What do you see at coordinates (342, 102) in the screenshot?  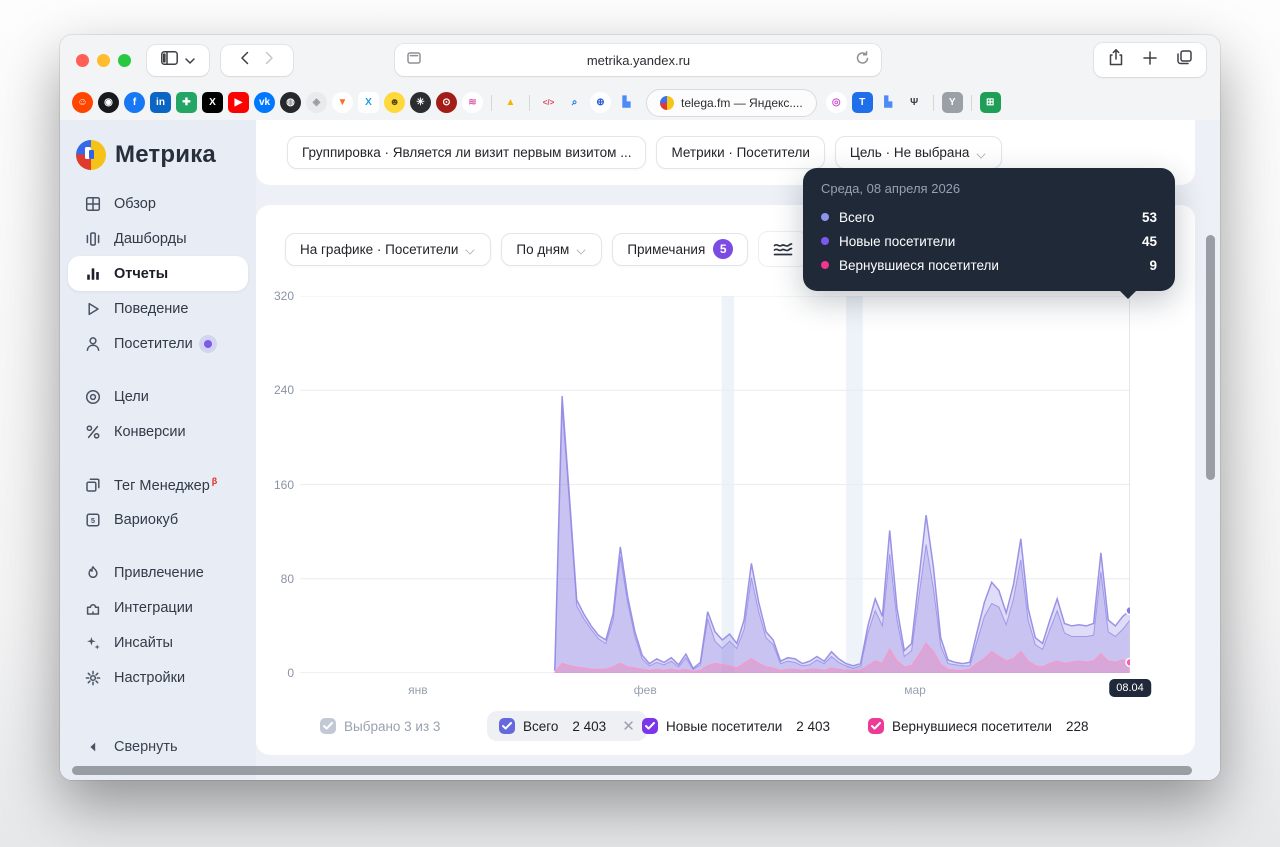 I see `gitlab-favicon: ▼` at bounding box center [342, 102].